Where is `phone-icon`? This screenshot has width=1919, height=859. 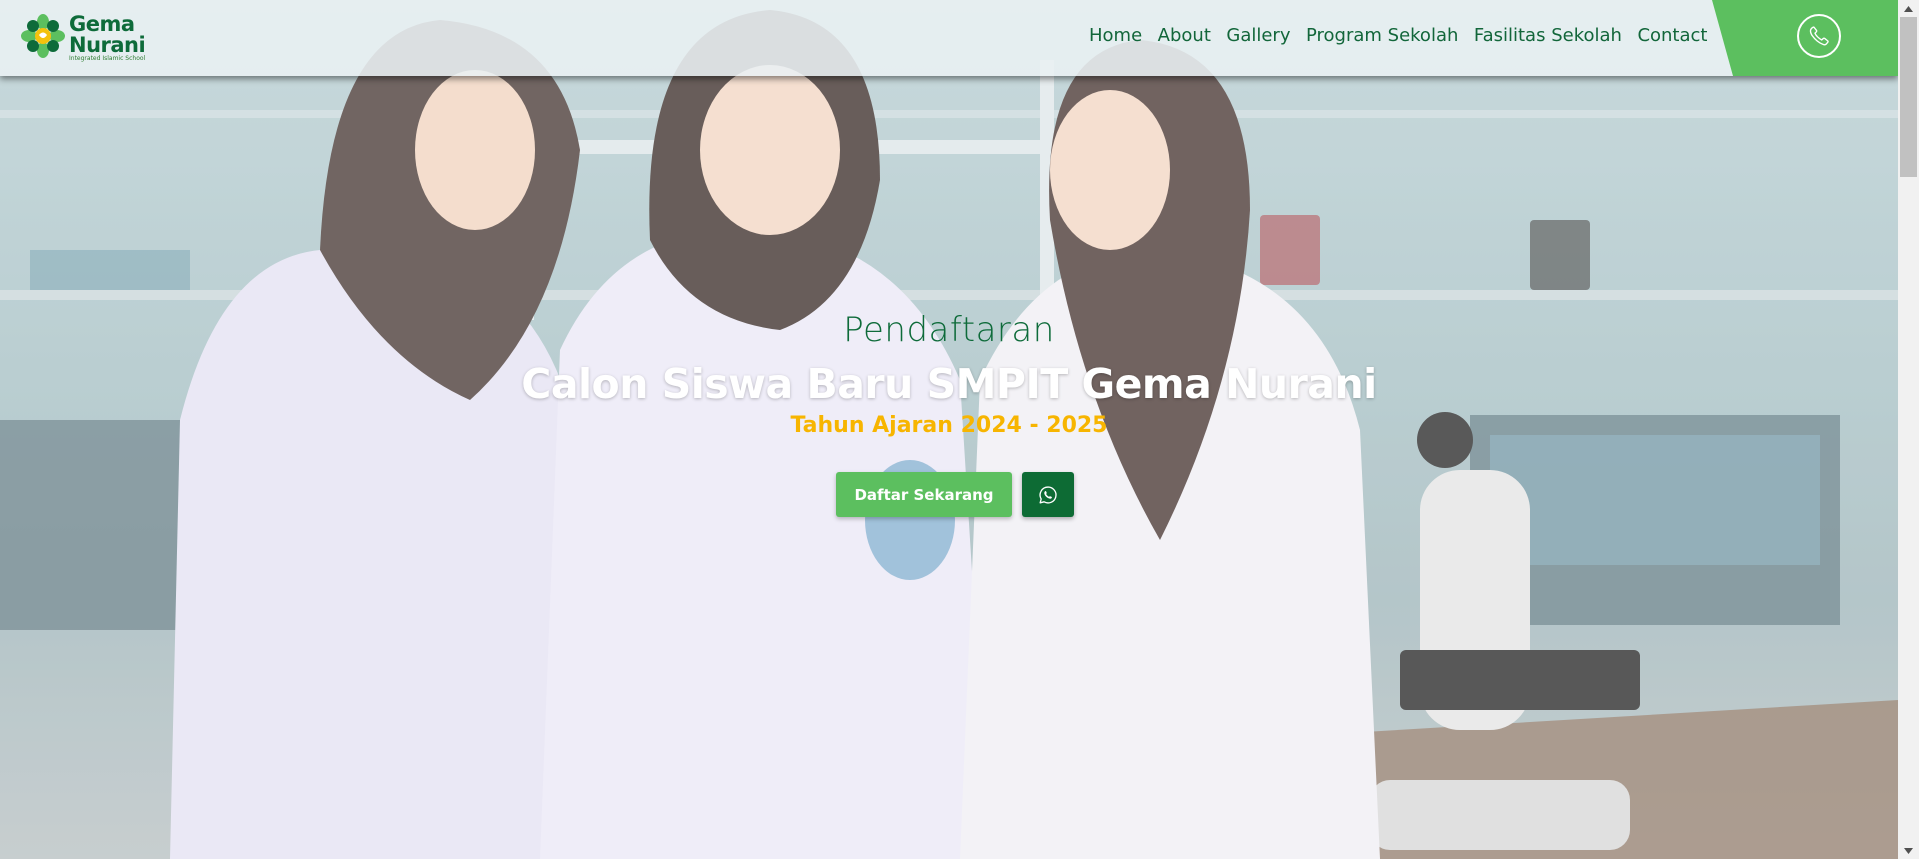
phone-icon is located at coordinates (1819, 36).